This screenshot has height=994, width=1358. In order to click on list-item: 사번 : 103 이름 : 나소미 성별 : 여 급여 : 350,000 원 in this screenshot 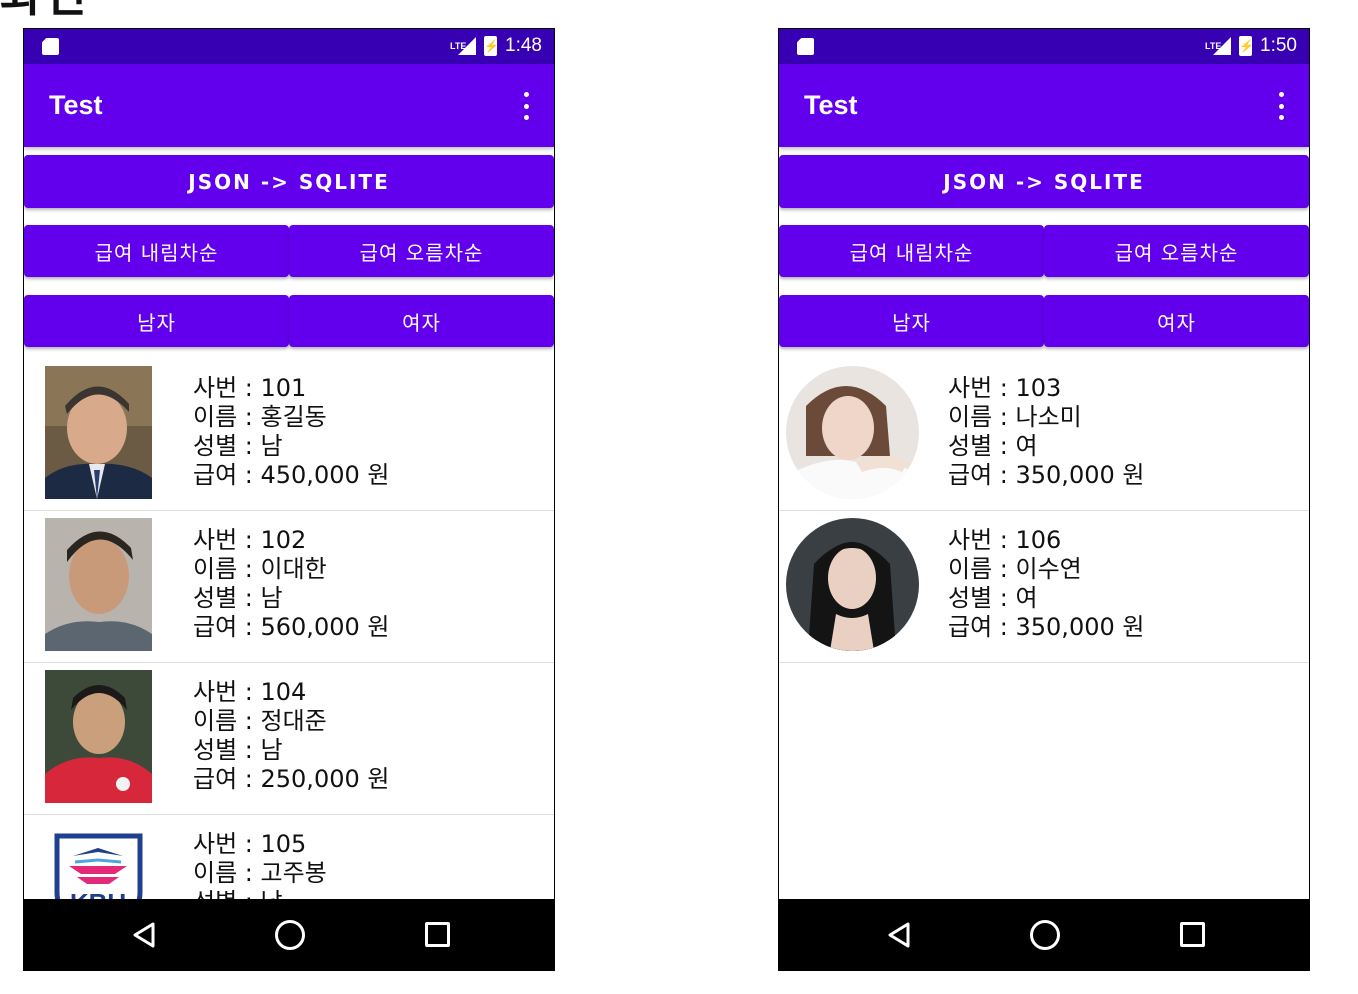, I will do `click(1044, 435)`.